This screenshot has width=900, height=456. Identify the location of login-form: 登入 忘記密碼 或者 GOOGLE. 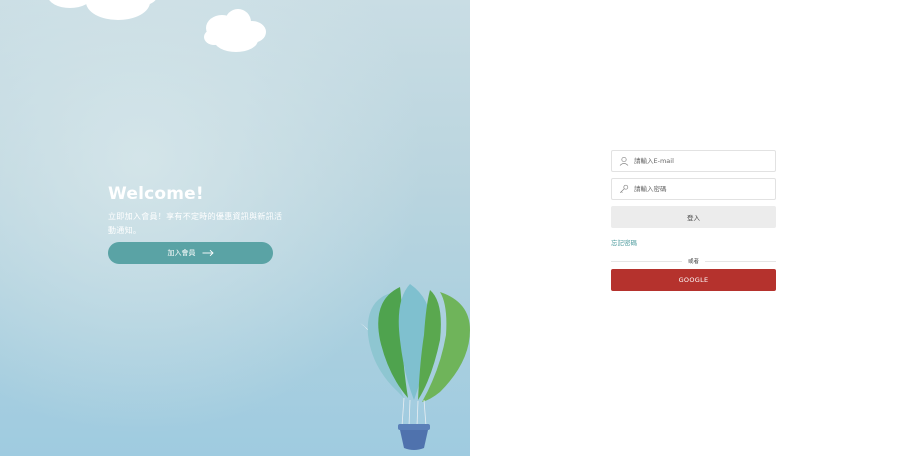
(693, 220).